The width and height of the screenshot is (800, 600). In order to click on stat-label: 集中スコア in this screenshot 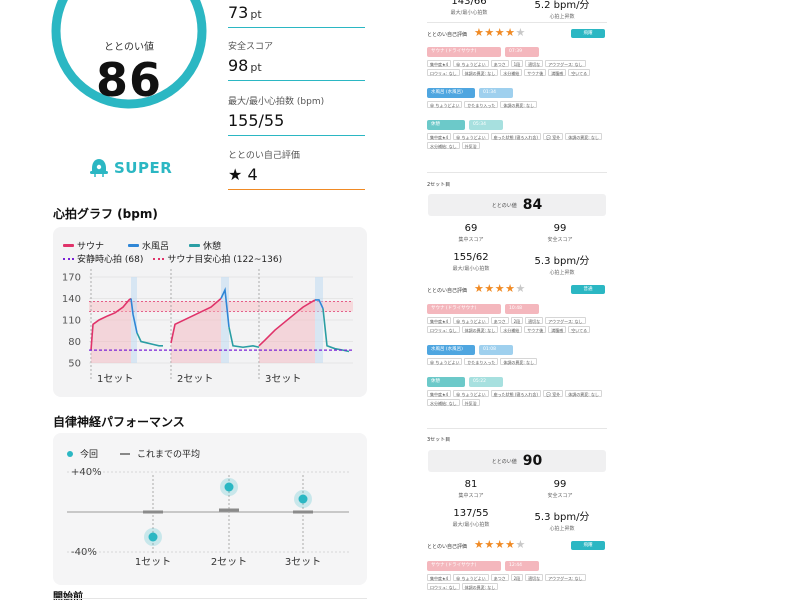, I will do `click(471, 240)`.